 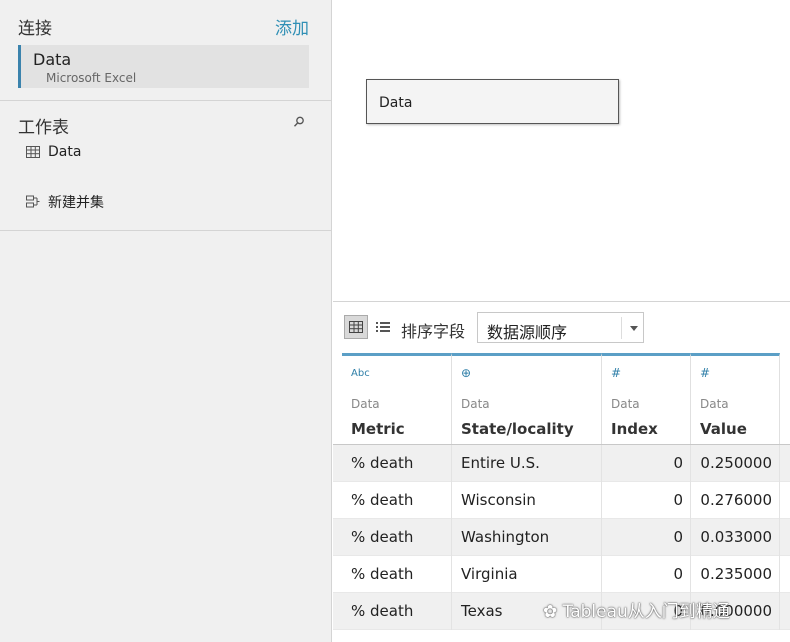 I want to click on chevron-down-icon, so click(x=632, y=328).